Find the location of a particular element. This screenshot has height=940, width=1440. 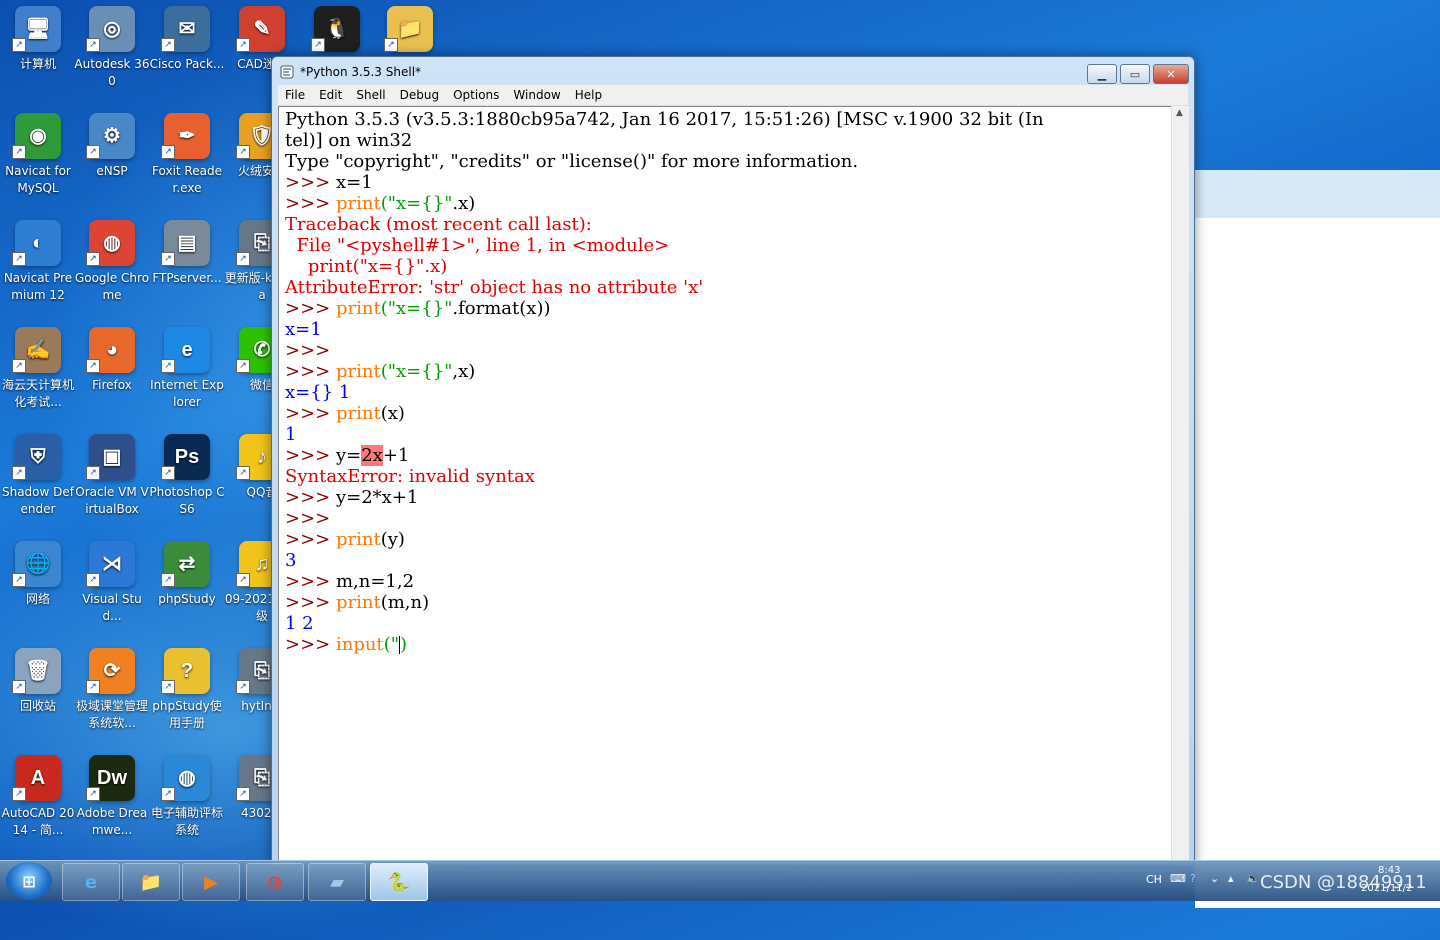

taskbar-notepad: ▰ is located at coordinates (337, 882).